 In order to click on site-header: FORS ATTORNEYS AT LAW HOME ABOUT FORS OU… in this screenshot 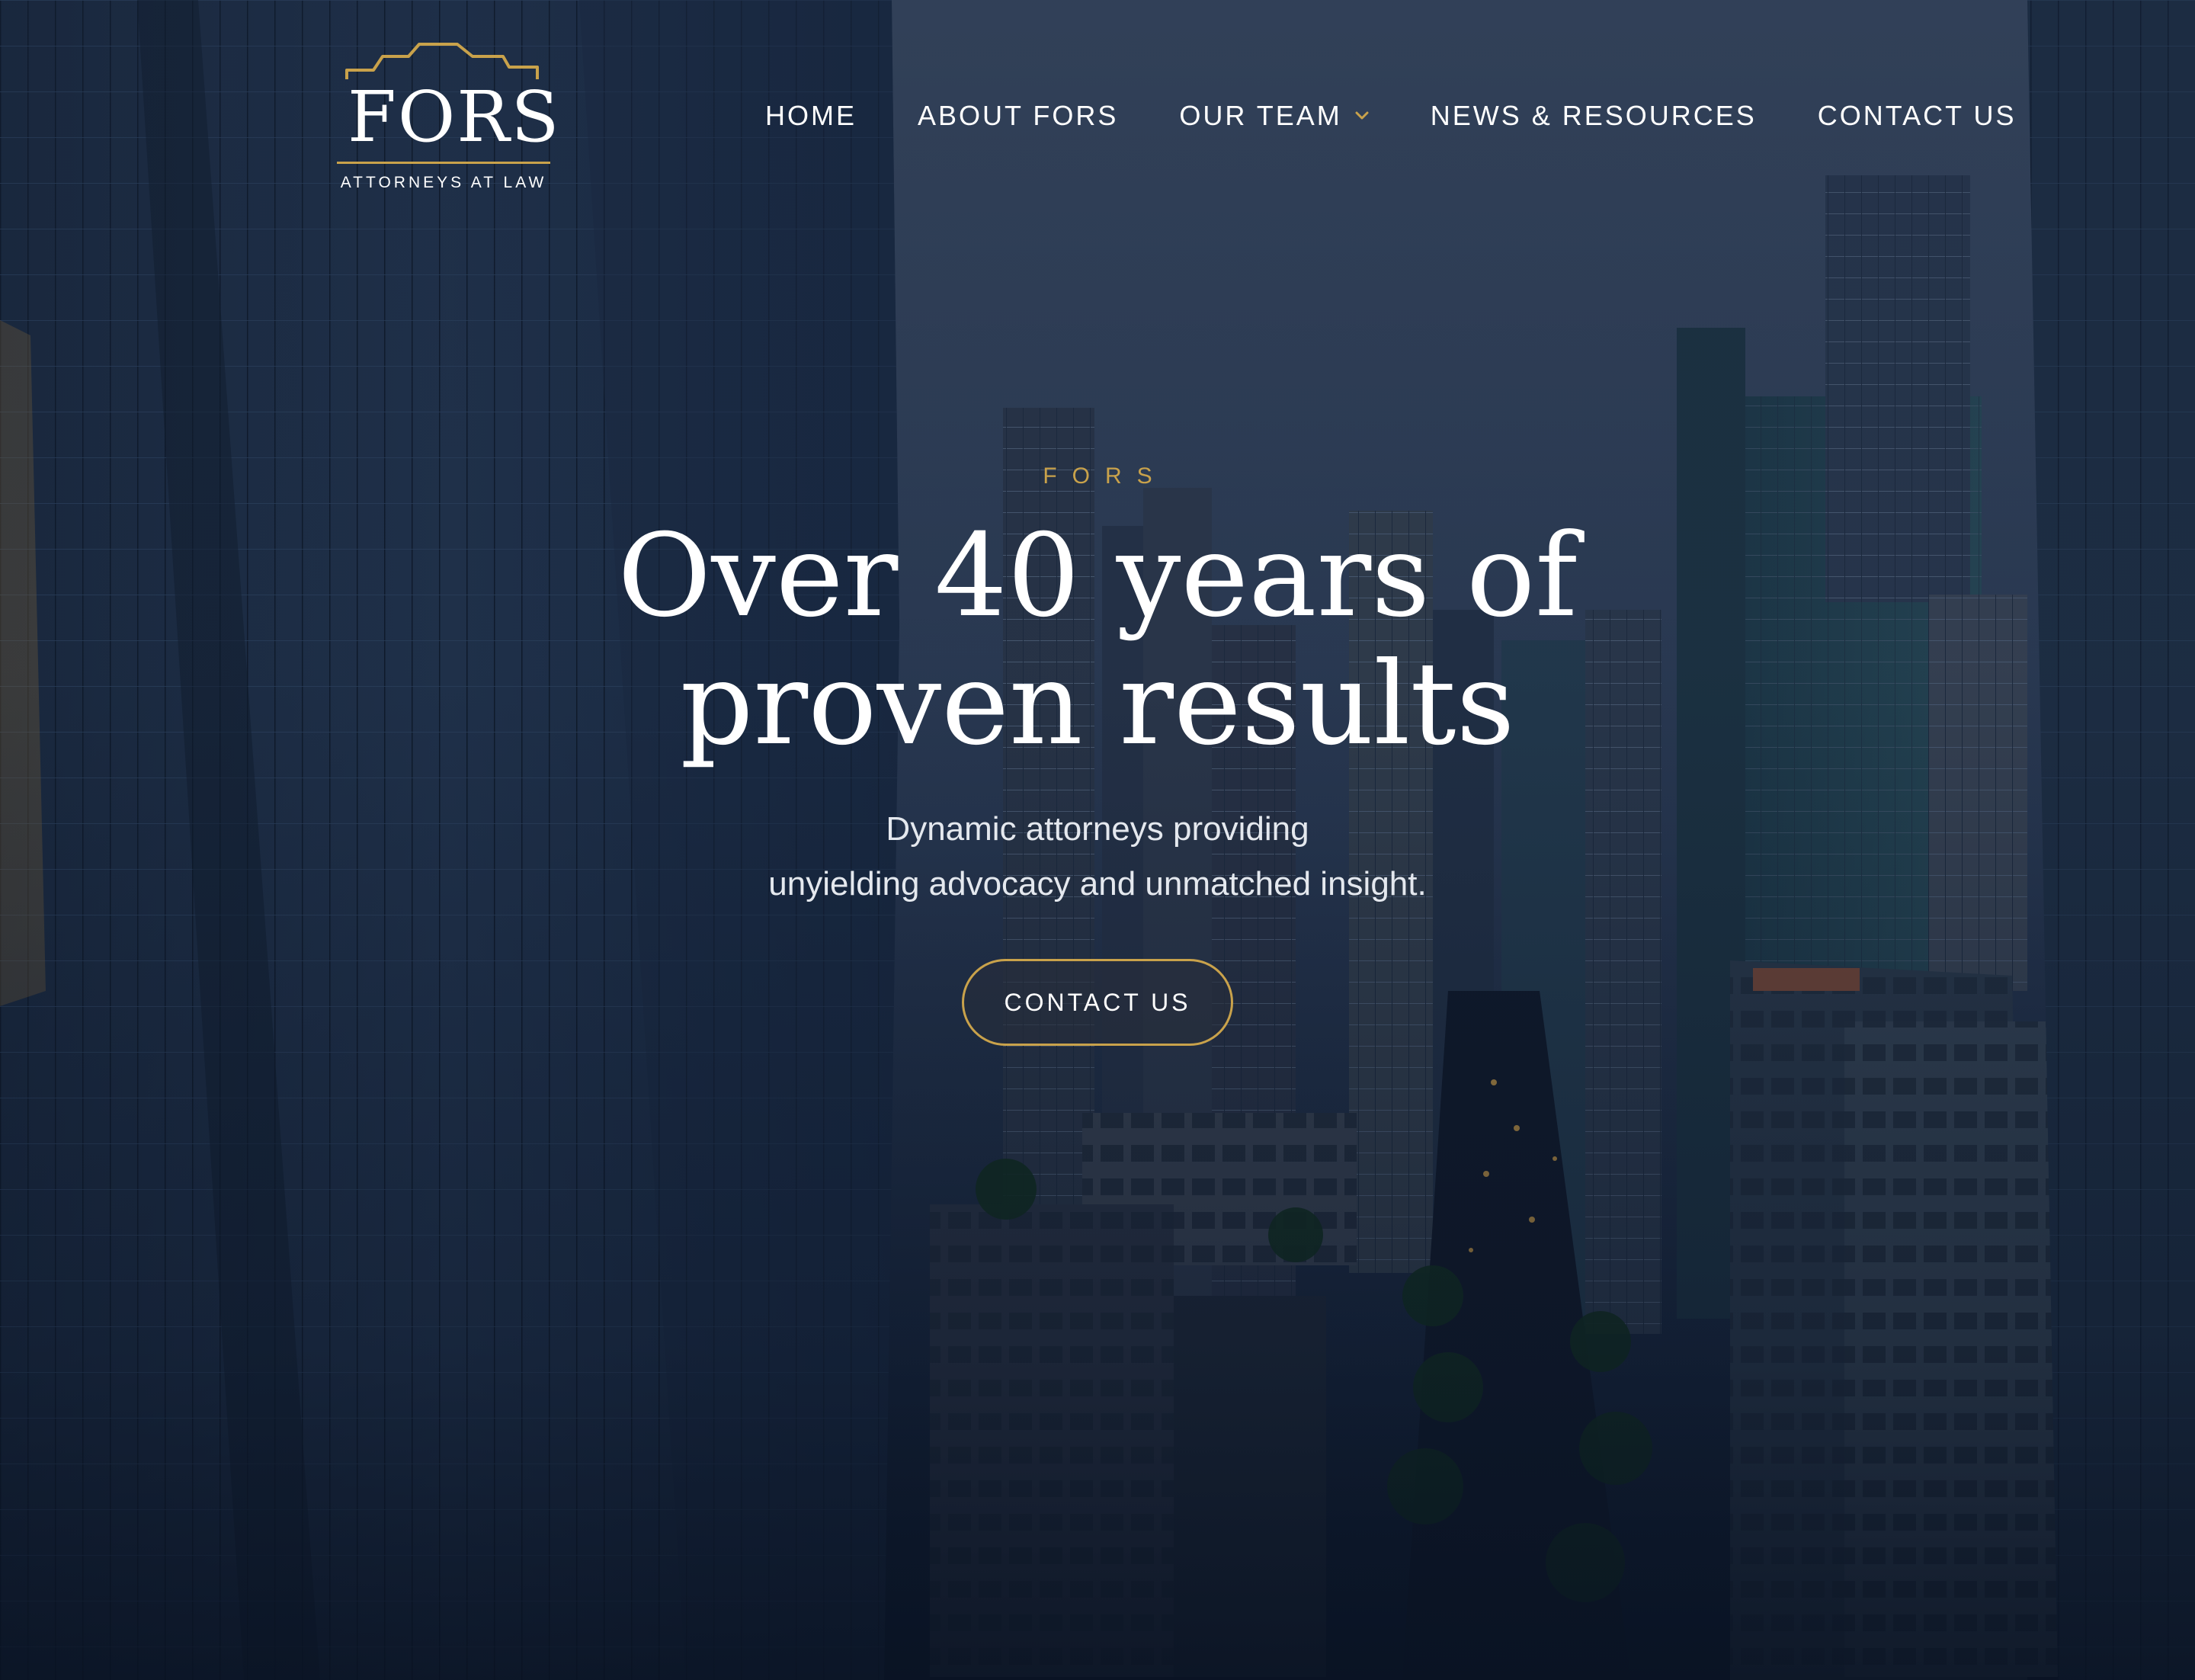, I will do `click(1097, 114)`.